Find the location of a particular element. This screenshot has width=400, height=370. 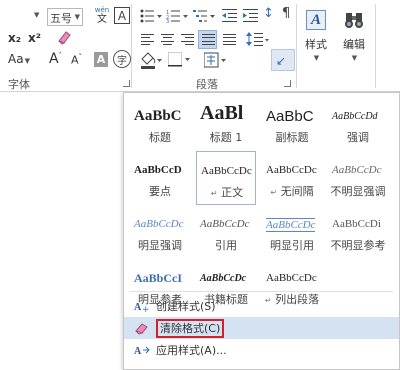

enclose-characters-glyph: 字 is located at coordinates (122, 61).